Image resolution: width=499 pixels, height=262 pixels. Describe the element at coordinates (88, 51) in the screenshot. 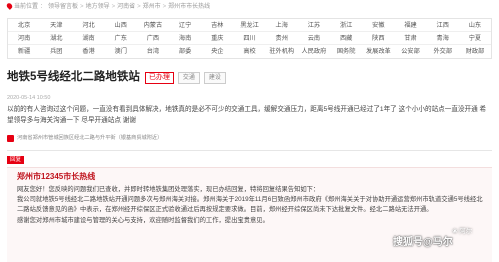

I see `region-link: 香港` at that location.